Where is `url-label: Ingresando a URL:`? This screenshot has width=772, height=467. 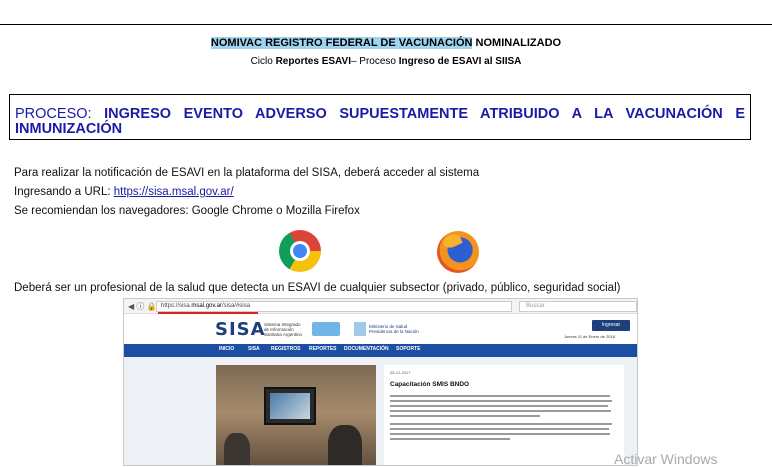
url-label: Ingresando a URL: is located at coordinates (64, 192).